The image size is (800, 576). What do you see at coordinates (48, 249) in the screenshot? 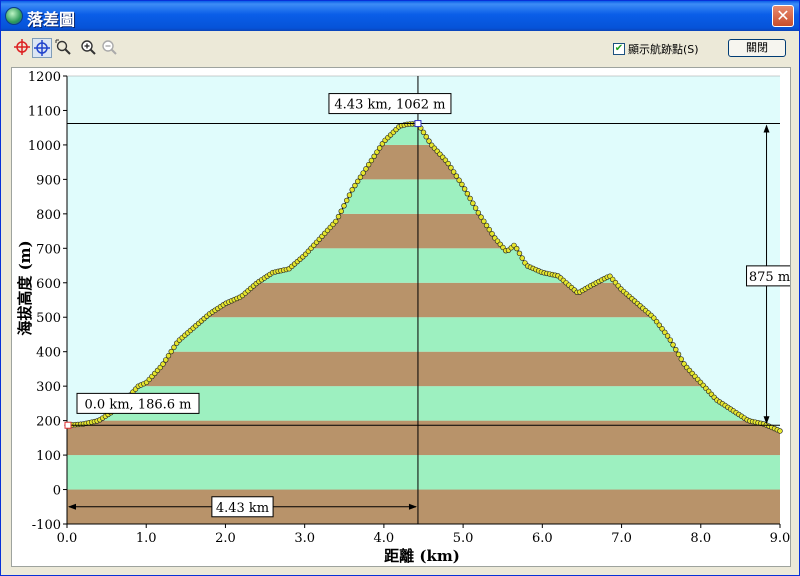
I see `y-tick-label: 700` at bounding box center [48, 249].